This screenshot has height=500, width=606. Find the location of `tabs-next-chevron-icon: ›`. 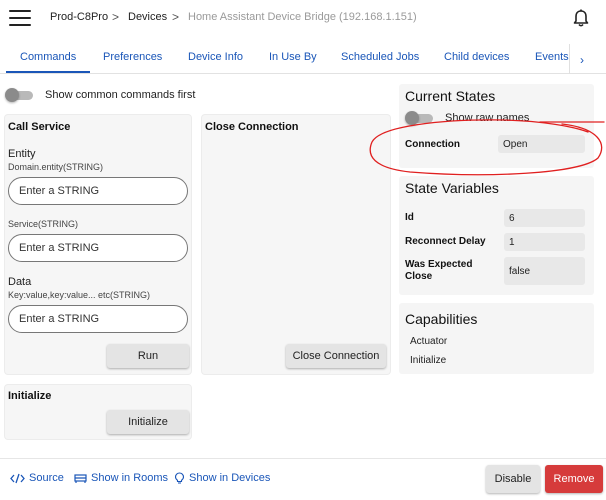

tabs-next-chevron-icon: › is located at coordinates (582, 60).